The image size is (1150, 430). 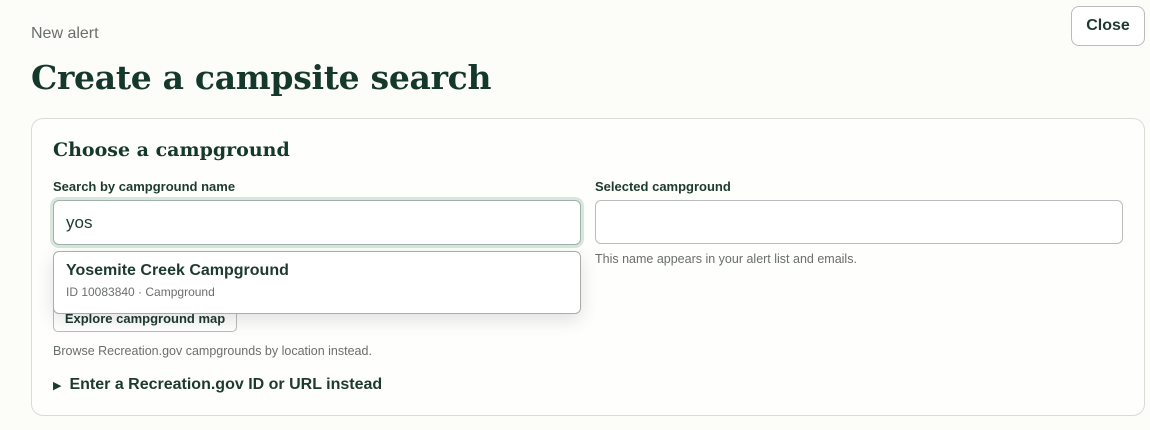 What do you see at coordinates (859, 222) in the screenshot?
I see `selected-campground-field` at bounding box center [859, 222].